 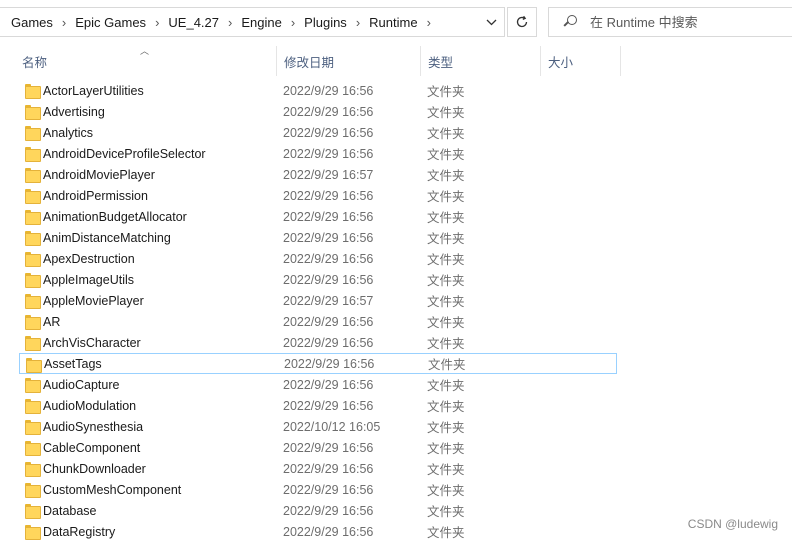 I want to click on list-item: AudioModulation 2022/9/29 16:56 文件夹, so click(x=318, y=405).